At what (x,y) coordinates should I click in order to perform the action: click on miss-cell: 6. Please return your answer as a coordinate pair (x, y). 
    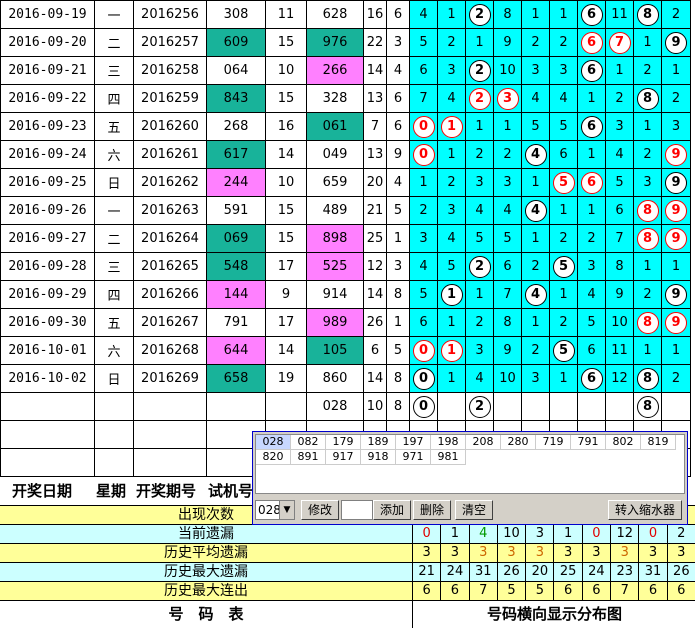
    Looking at the image, I should click on (591, 14).